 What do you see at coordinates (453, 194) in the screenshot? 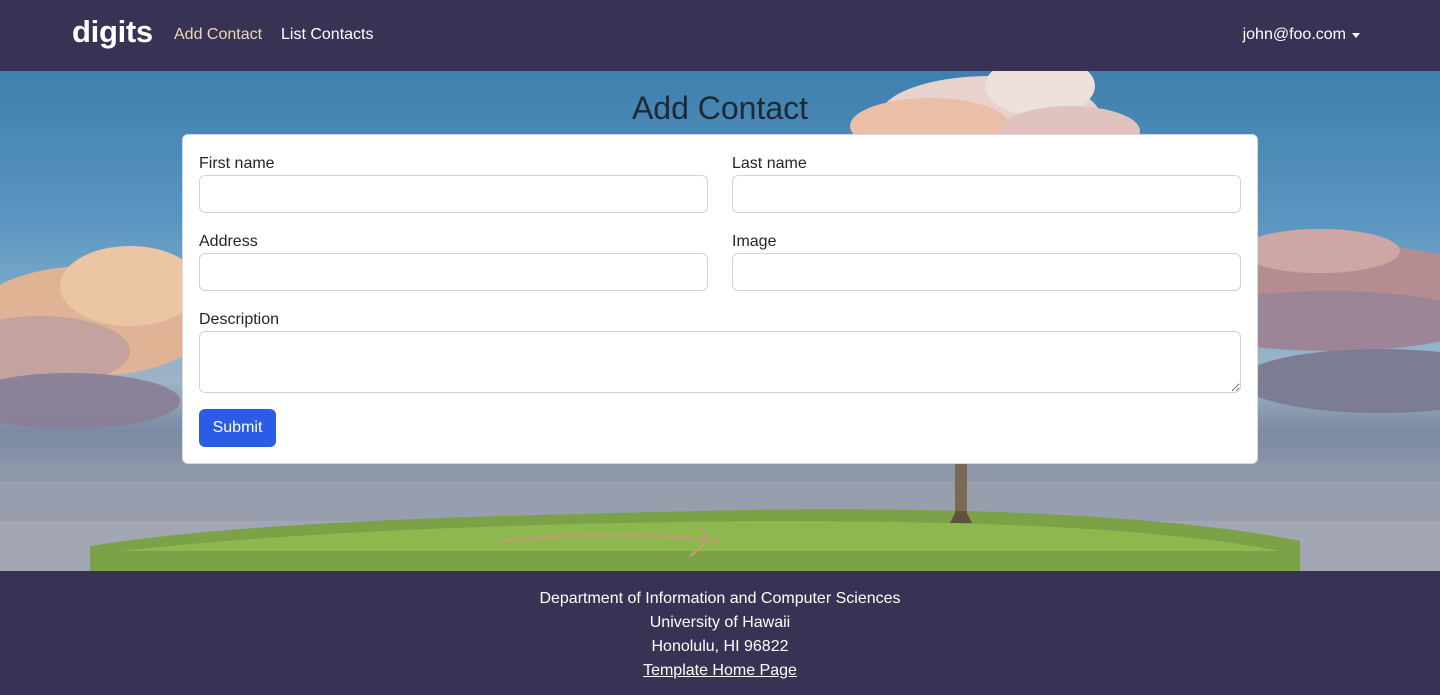
I see `first-name-input` at bounding box center [453, 194].